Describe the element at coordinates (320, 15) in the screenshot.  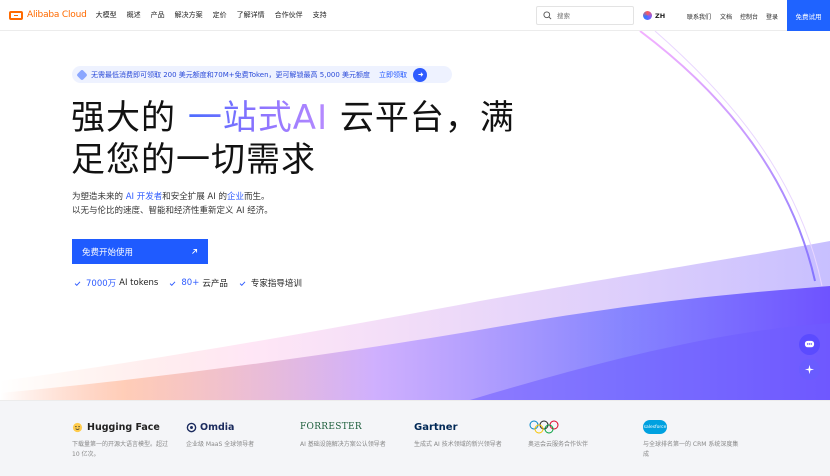
I see `nav-item-support: 支持` at that location.